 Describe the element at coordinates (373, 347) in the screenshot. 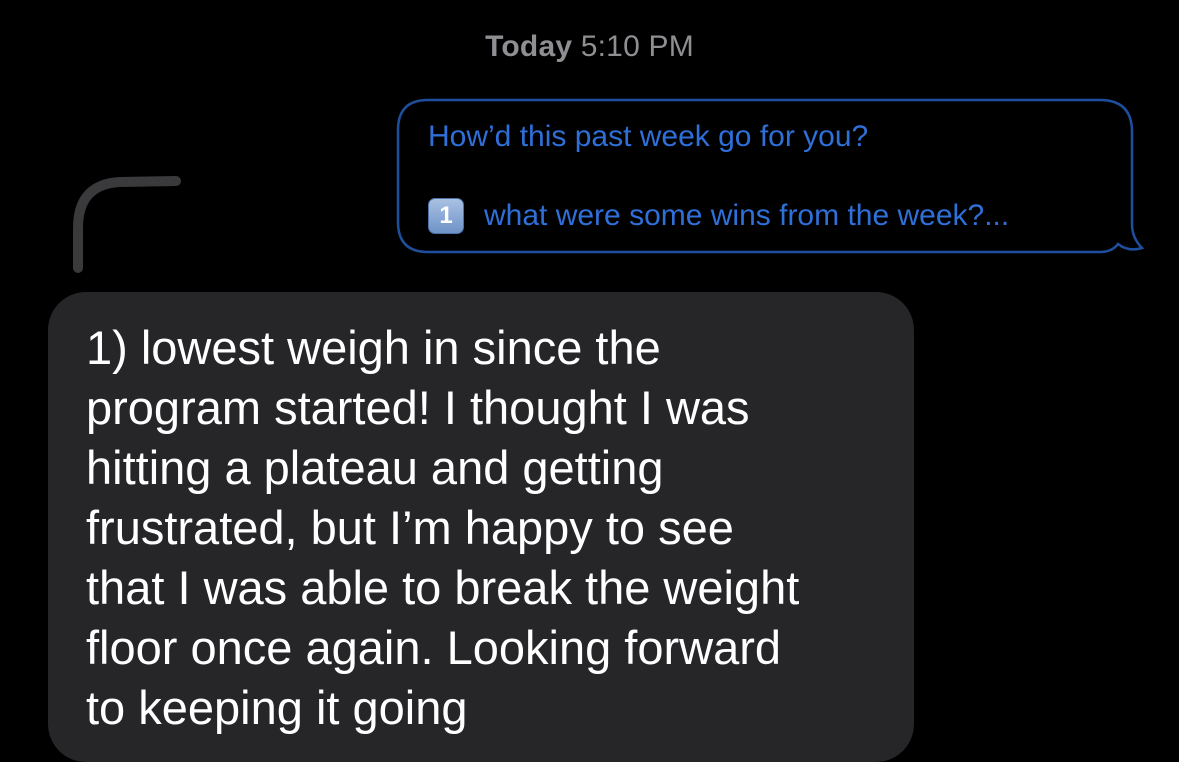

I see `received-message-line: 1) lowest weigh in since the` at that location.